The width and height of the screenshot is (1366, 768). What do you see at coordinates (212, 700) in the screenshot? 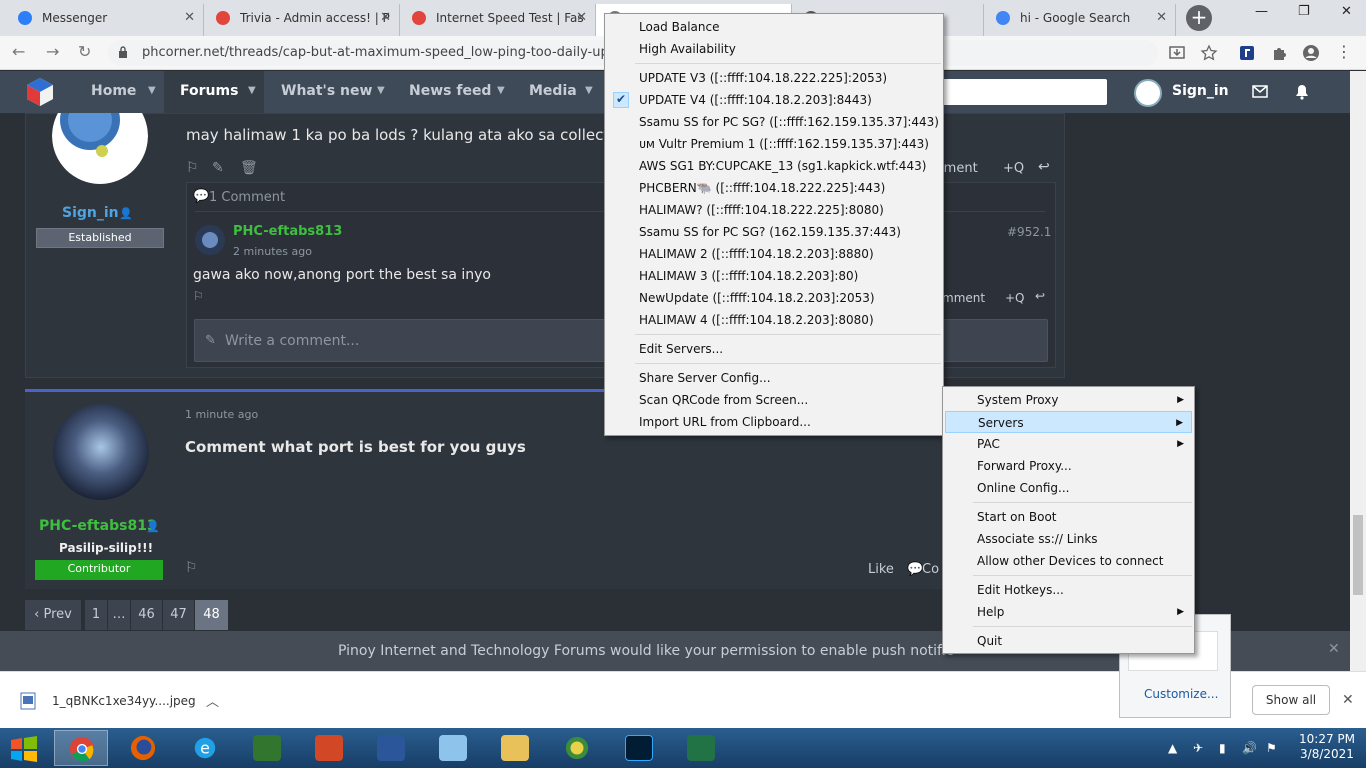
I see `chevron-up-icon: ︿` at bounding box center [212, 700].